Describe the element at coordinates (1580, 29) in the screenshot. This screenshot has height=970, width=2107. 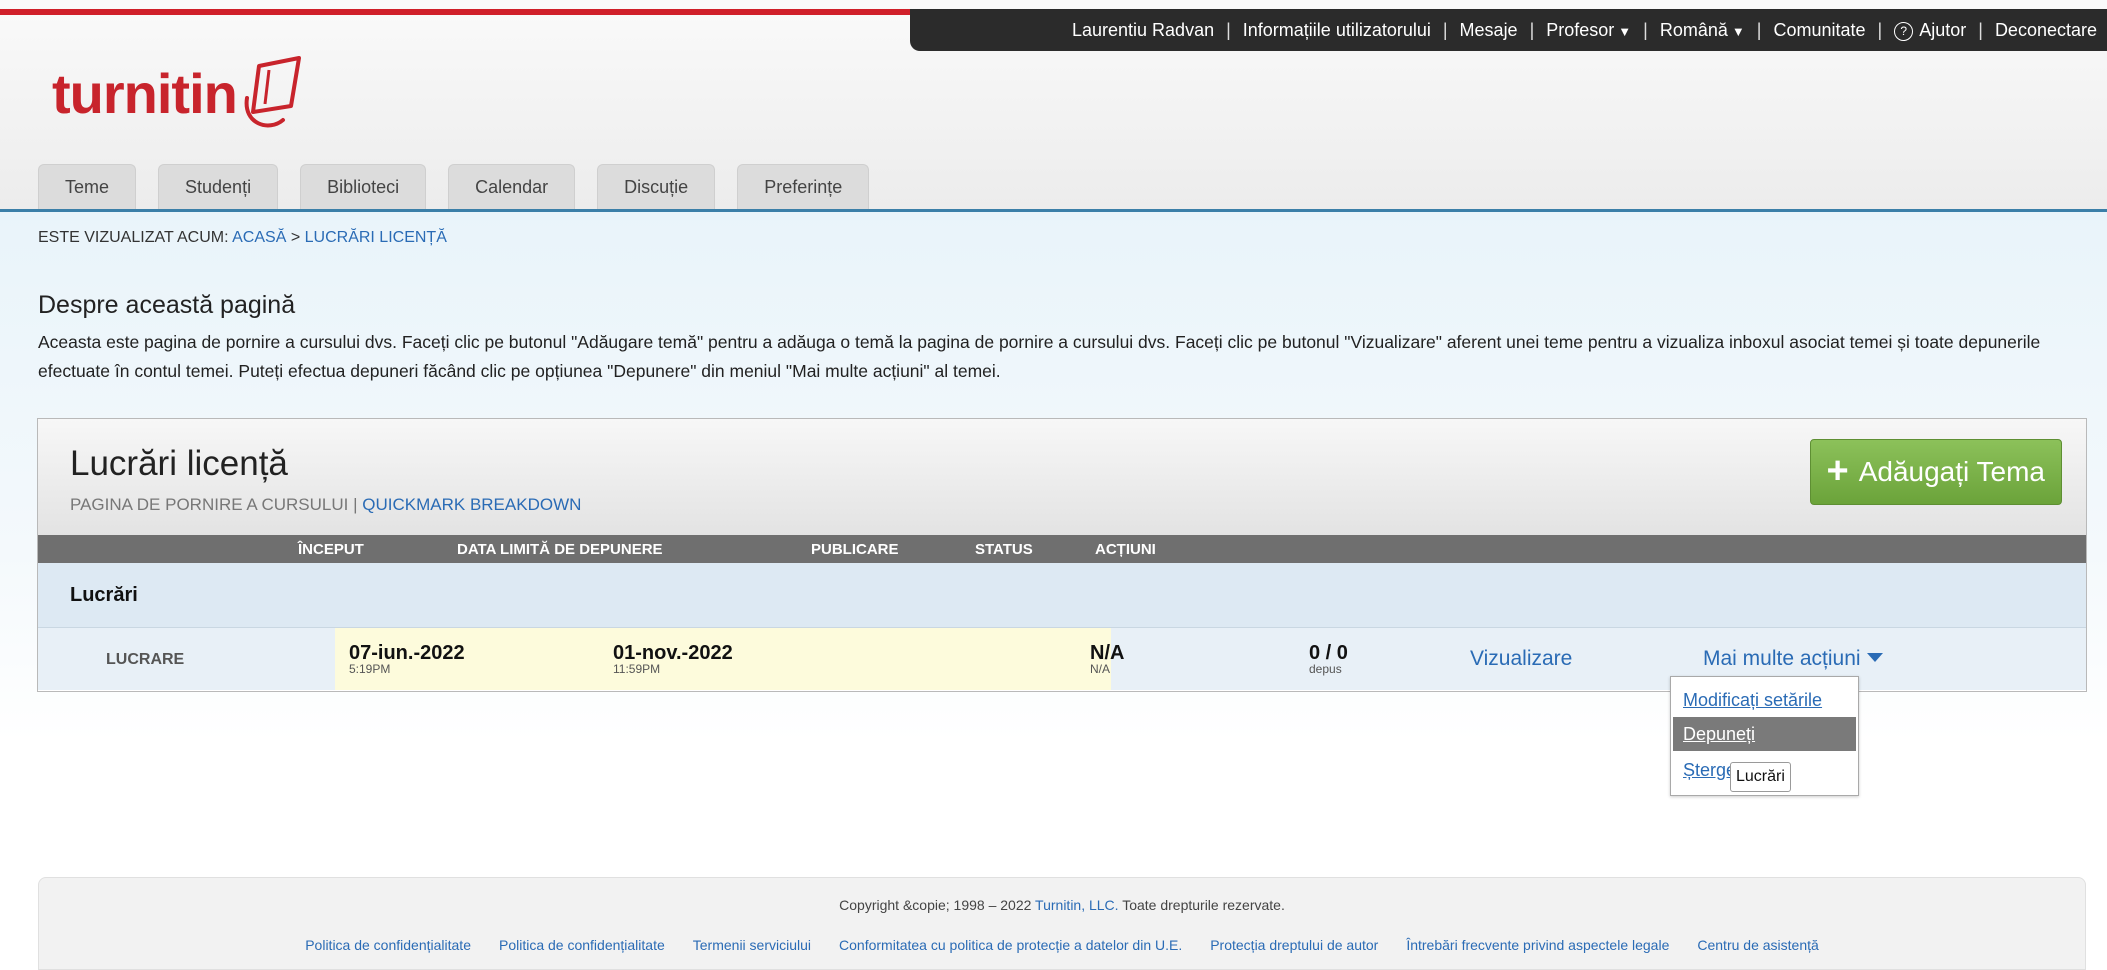
I see `role-label: Profesor` at that location.